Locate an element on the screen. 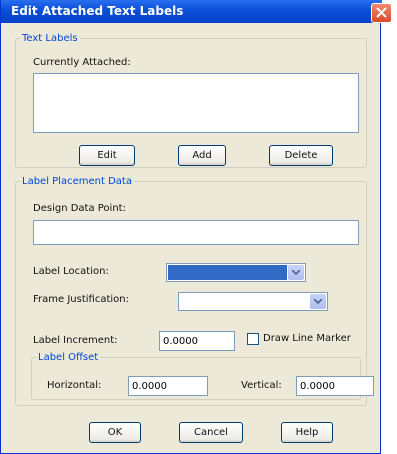 The width and height of the screenshot is (397, 454). label-increment-field is located at coordinates (197, 341).